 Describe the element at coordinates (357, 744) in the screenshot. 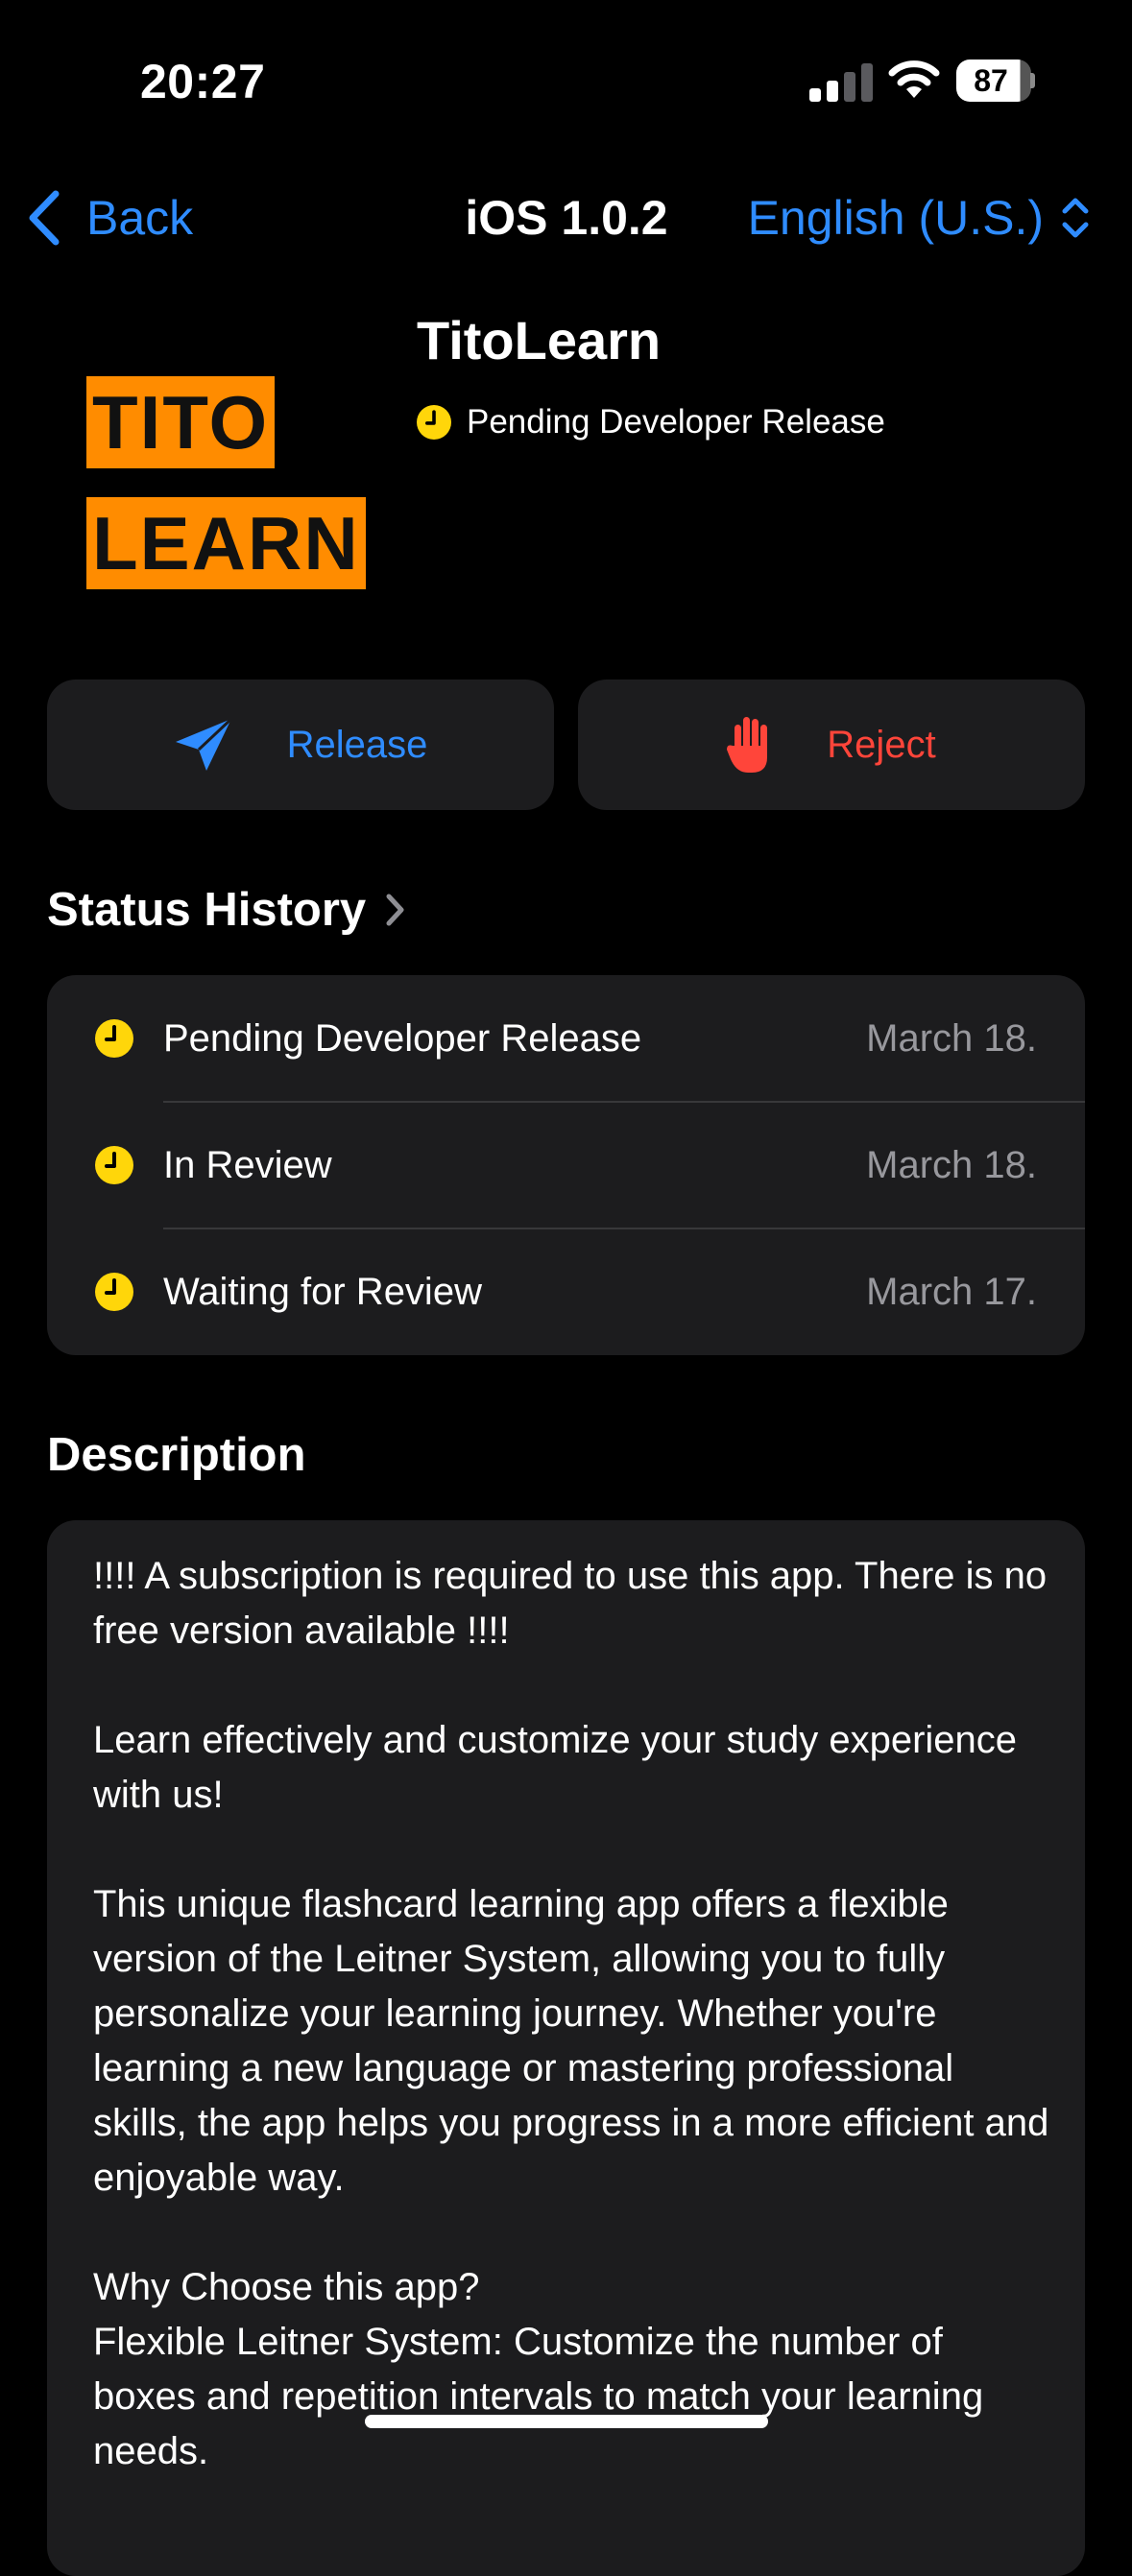

I see `release-label: Release` at that location.